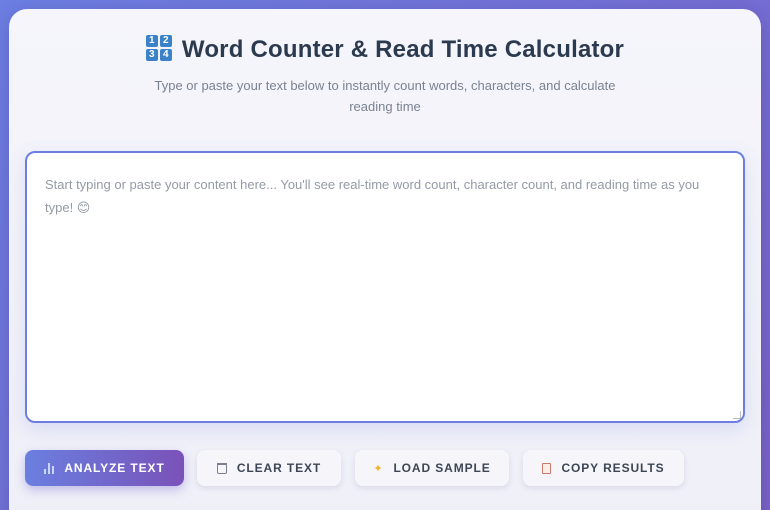 Image resolution: width=770 pixels, height=510 pixels. I want to click on analyze-text-label: ANALYZE TEXT, so click(114, 468).